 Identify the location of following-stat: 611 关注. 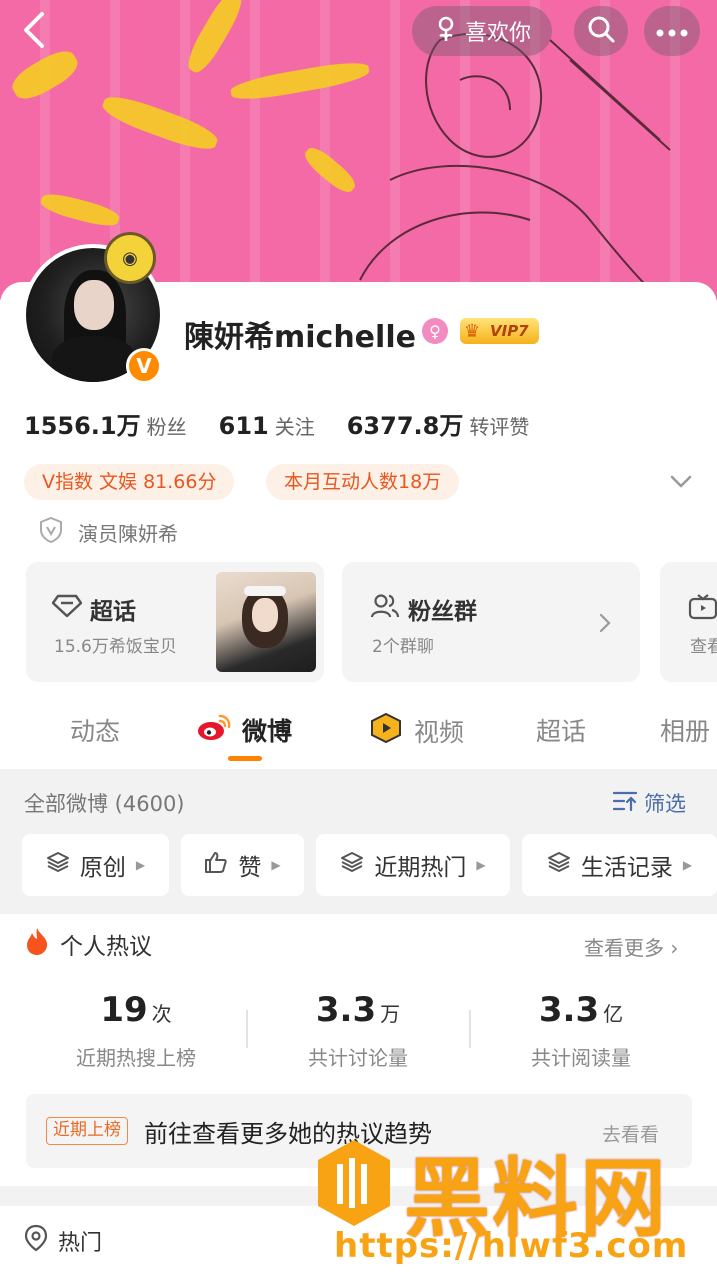
(267, 425).